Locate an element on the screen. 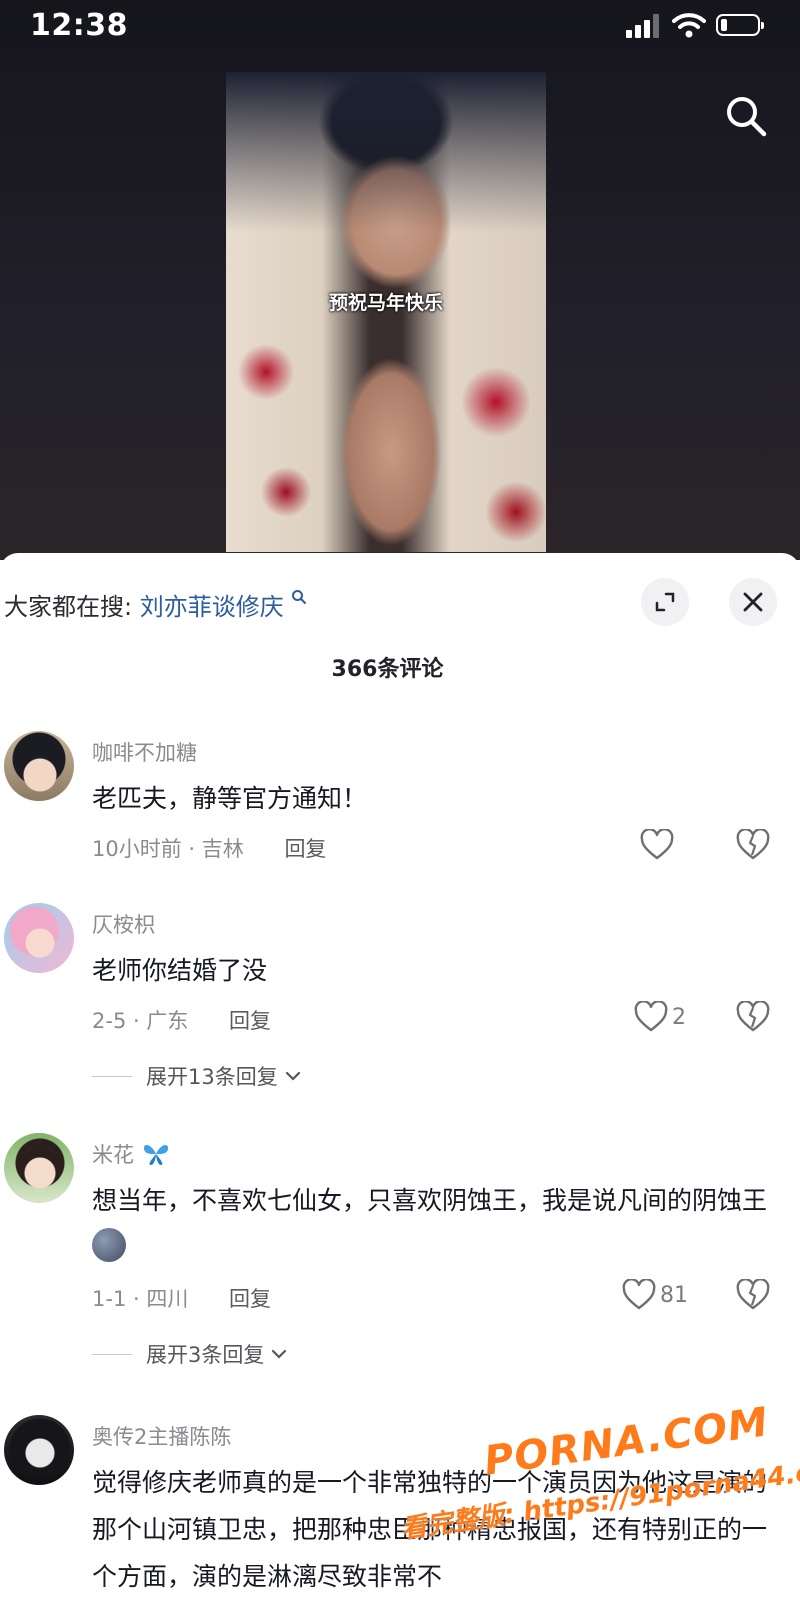 This screenshot has height=1600, width=800. expand-button is located at coordinates (665, 602).